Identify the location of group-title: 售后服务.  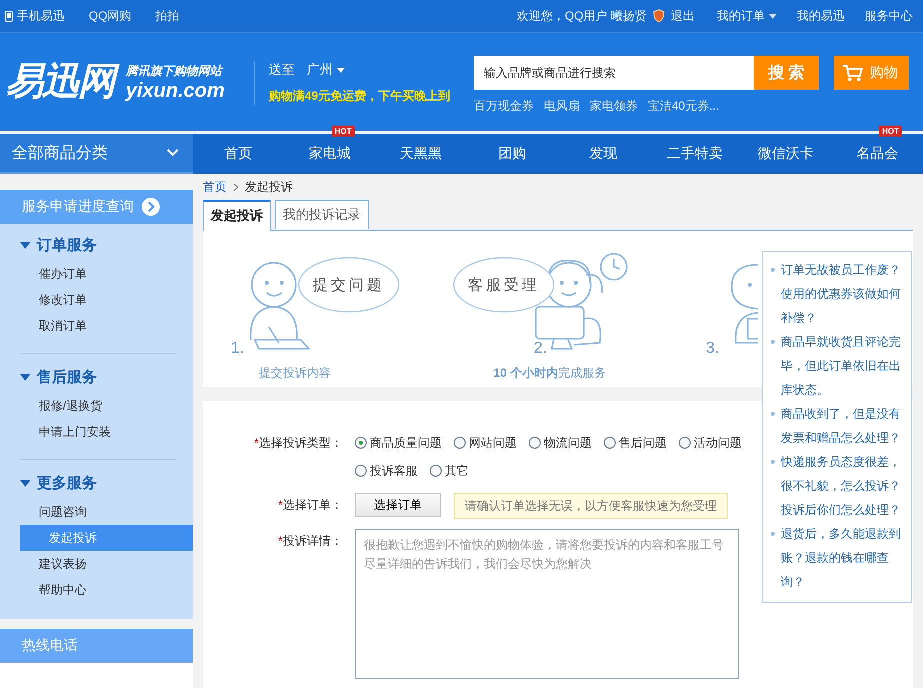
(67, 377).